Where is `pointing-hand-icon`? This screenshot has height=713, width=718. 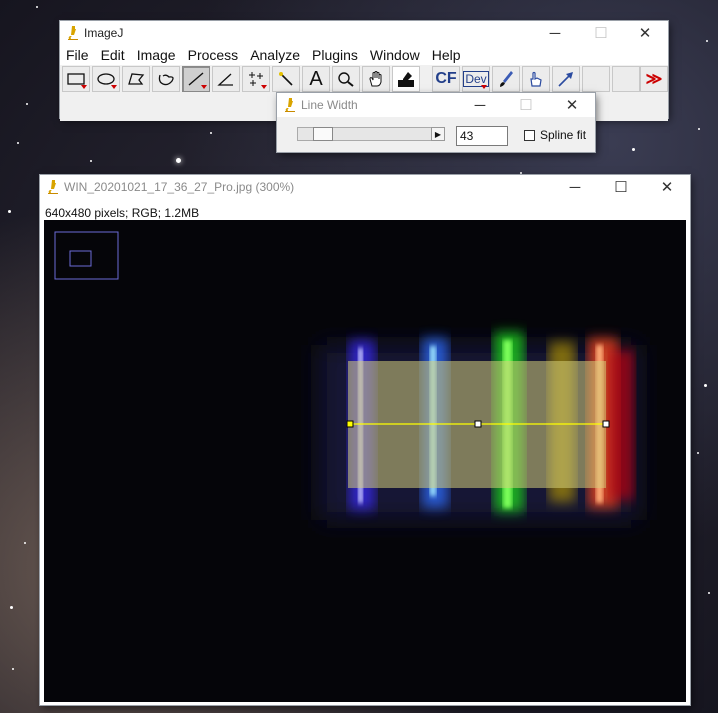
pointing-hand-icon is located at coordinates (536, 79).